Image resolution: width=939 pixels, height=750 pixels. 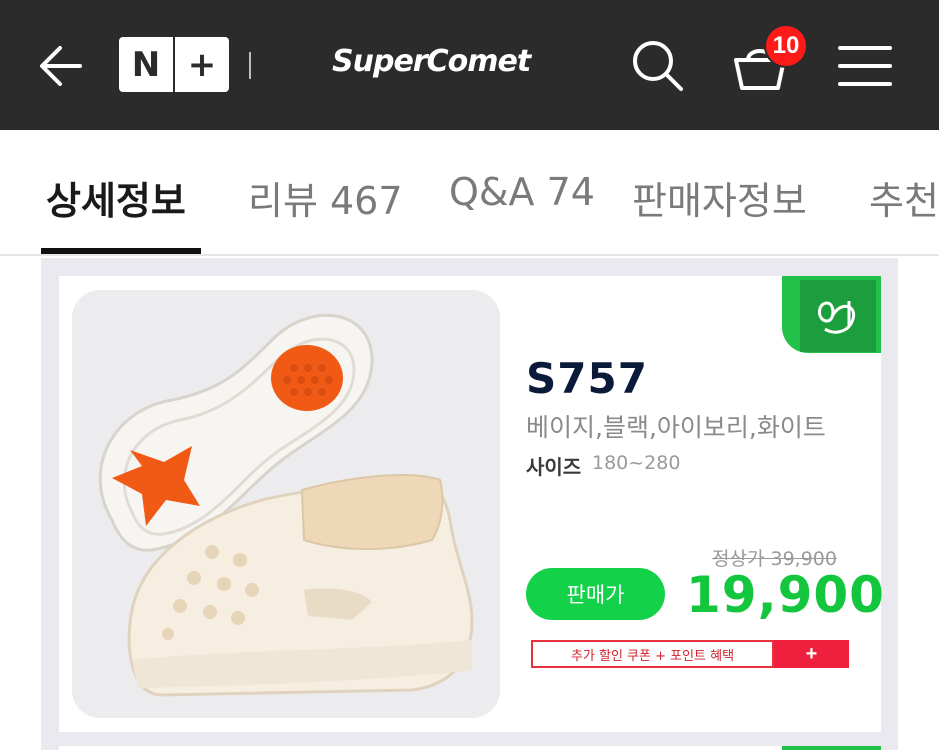 I want to click on product-colors: 베이지,블랙,아이보리,화이트, so click(x=676, y=427).